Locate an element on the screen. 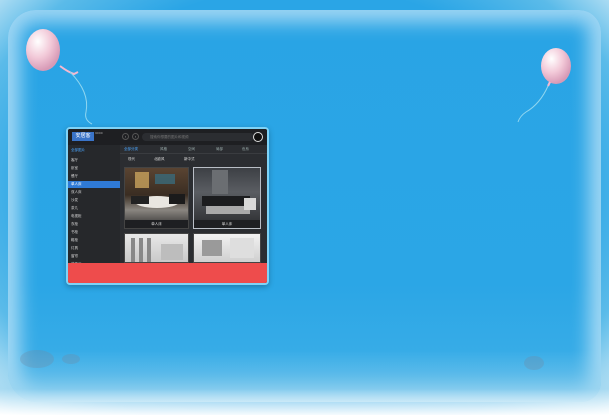 Image resolution: width=609 pixels, height=415 pixels. filter-row: 现代 北欧风 新中式 is located at coordinates (193, 159).